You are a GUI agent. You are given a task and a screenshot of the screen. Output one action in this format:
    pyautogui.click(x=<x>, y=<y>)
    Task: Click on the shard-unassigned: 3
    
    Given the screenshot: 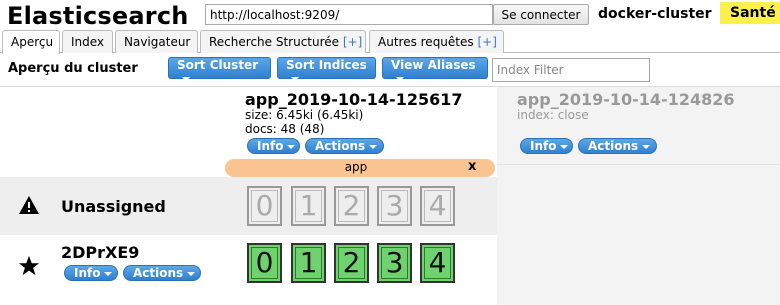 What is the action you would take?
    pyautogui.click(x=394, y=206)
    